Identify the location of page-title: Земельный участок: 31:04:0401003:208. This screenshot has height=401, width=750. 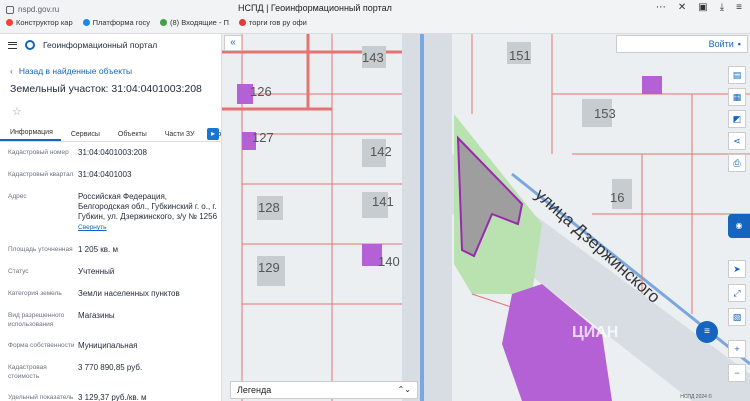
(106, 89).